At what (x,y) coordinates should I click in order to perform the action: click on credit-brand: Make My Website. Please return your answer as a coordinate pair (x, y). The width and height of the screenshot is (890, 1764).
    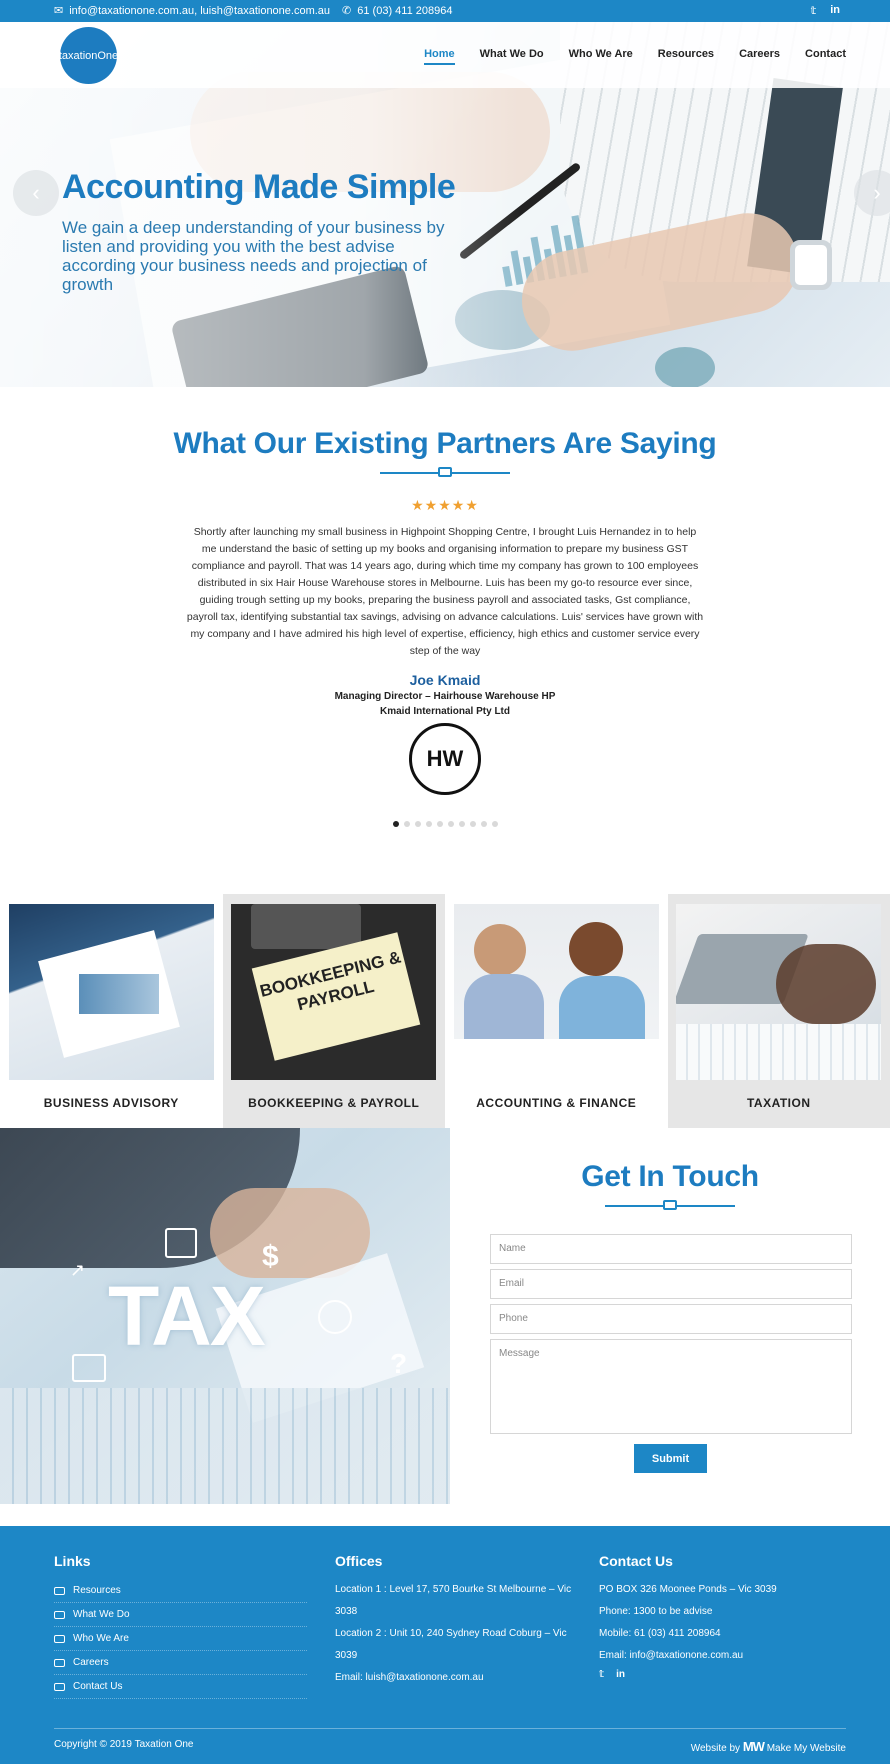
    Looking at the image, I should click on (806, 1748).